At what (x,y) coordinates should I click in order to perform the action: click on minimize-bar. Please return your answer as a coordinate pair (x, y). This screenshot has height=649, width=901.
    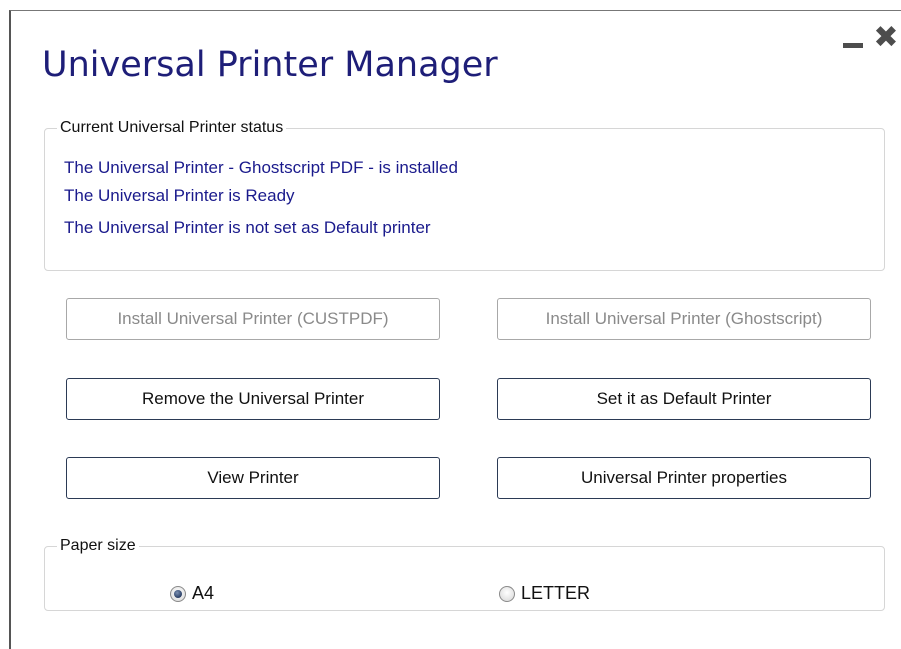
    Looking at the image, I should click on (853, 45).